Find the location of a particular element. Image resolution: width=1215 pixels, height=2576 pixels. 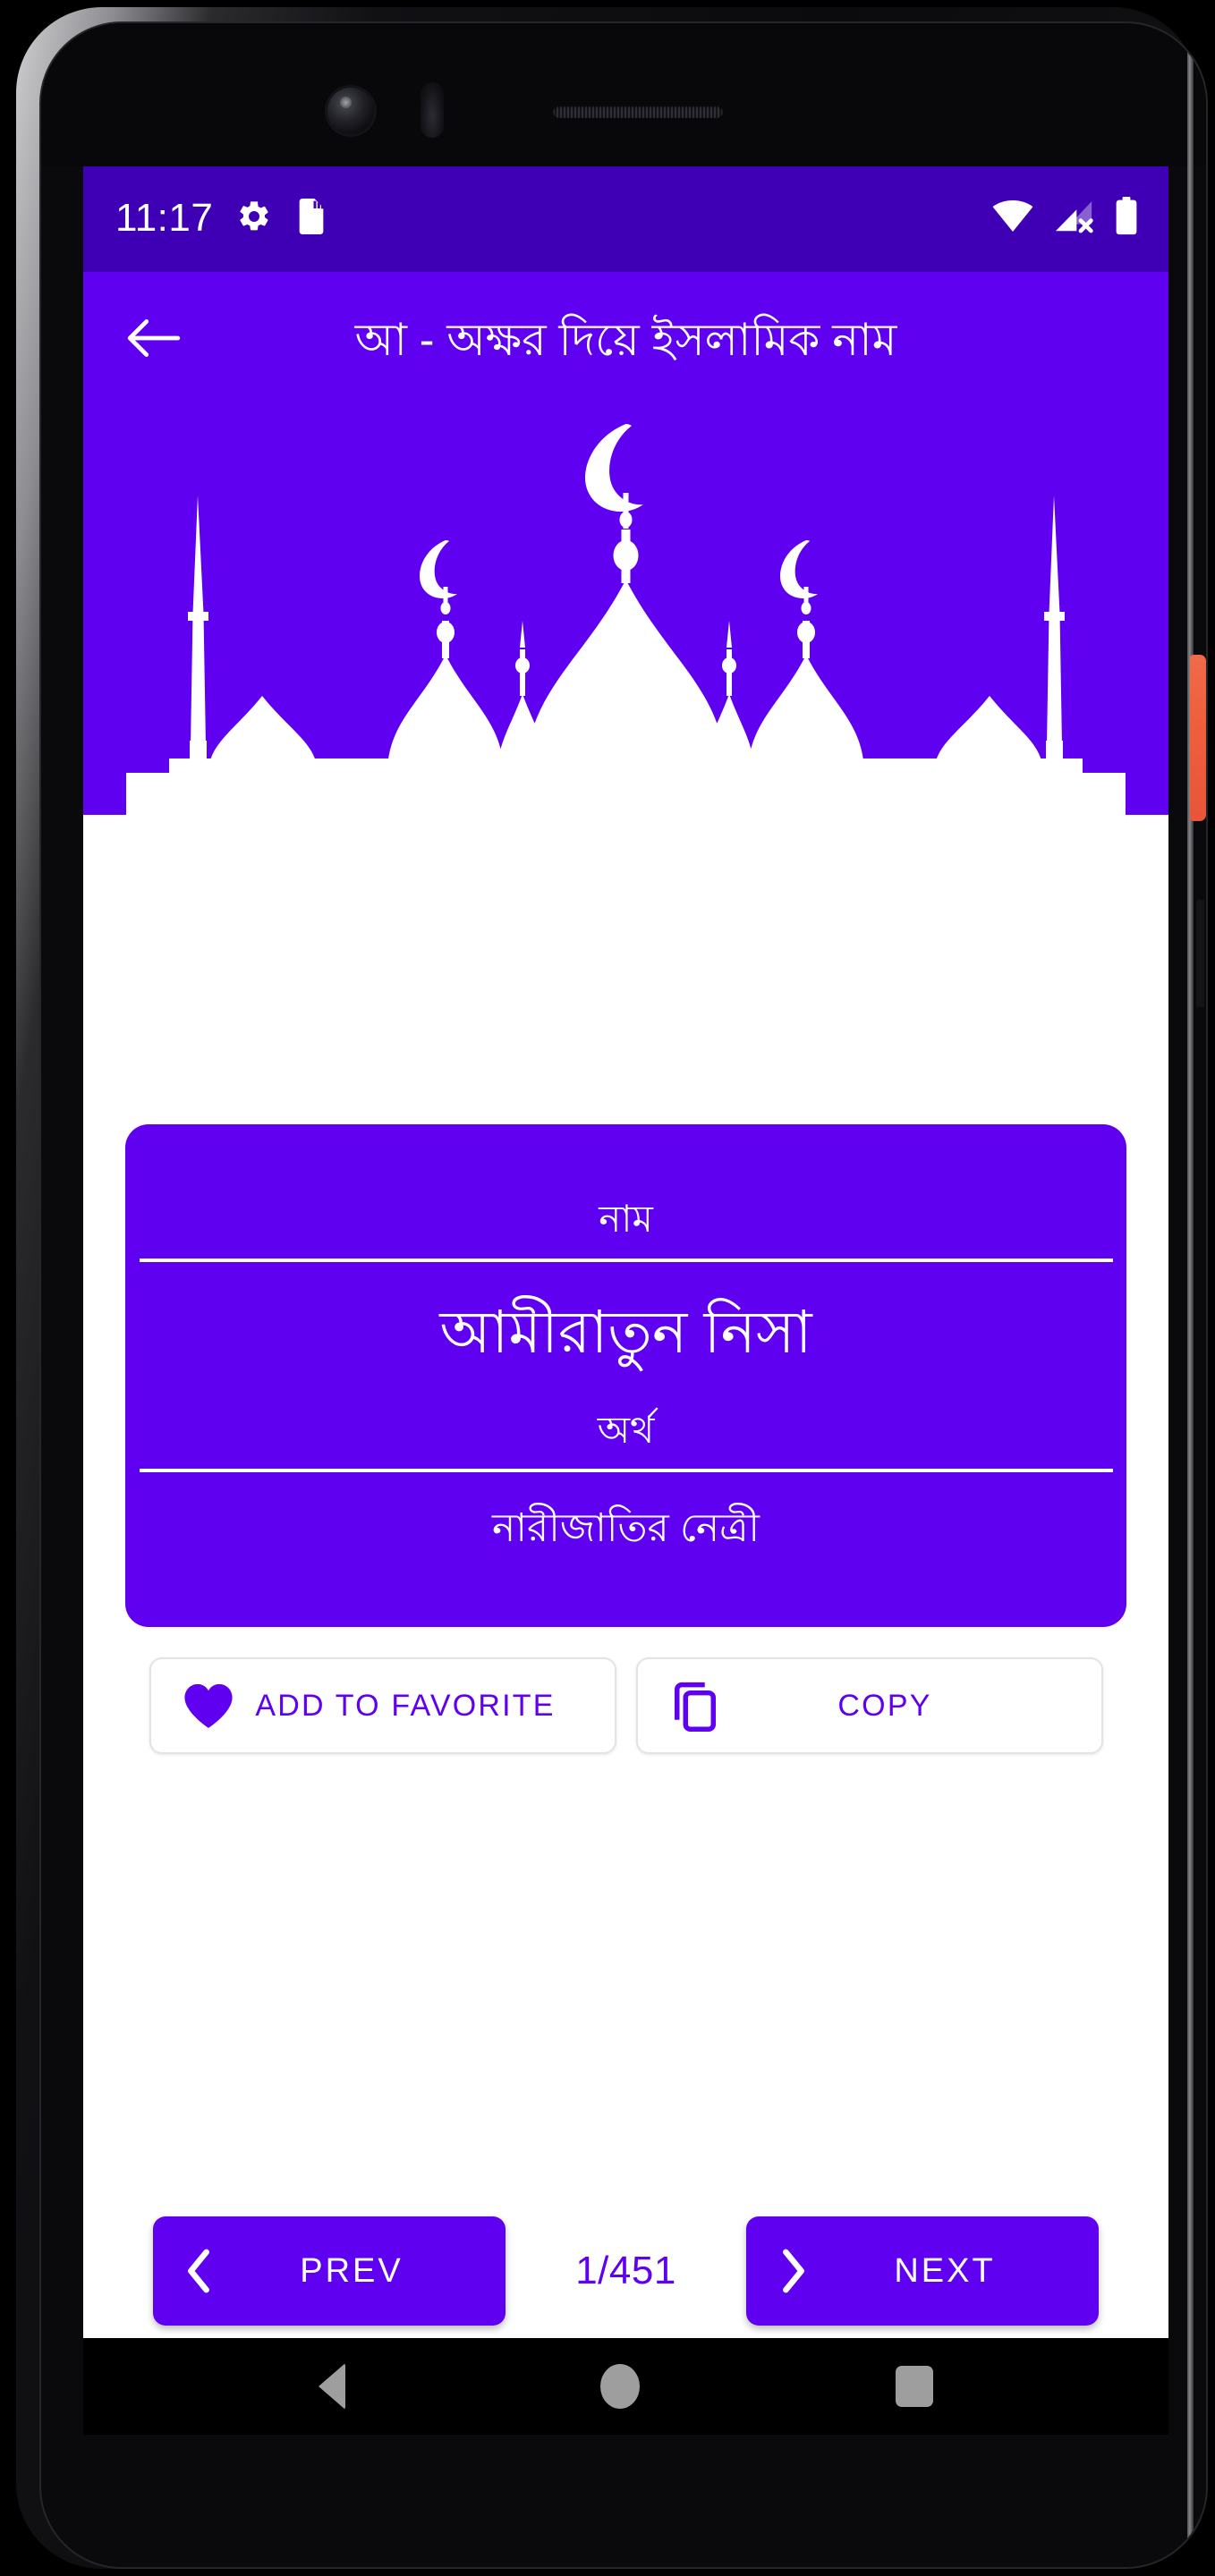

copy-label: COPY is located at coordinates (885, 1705).